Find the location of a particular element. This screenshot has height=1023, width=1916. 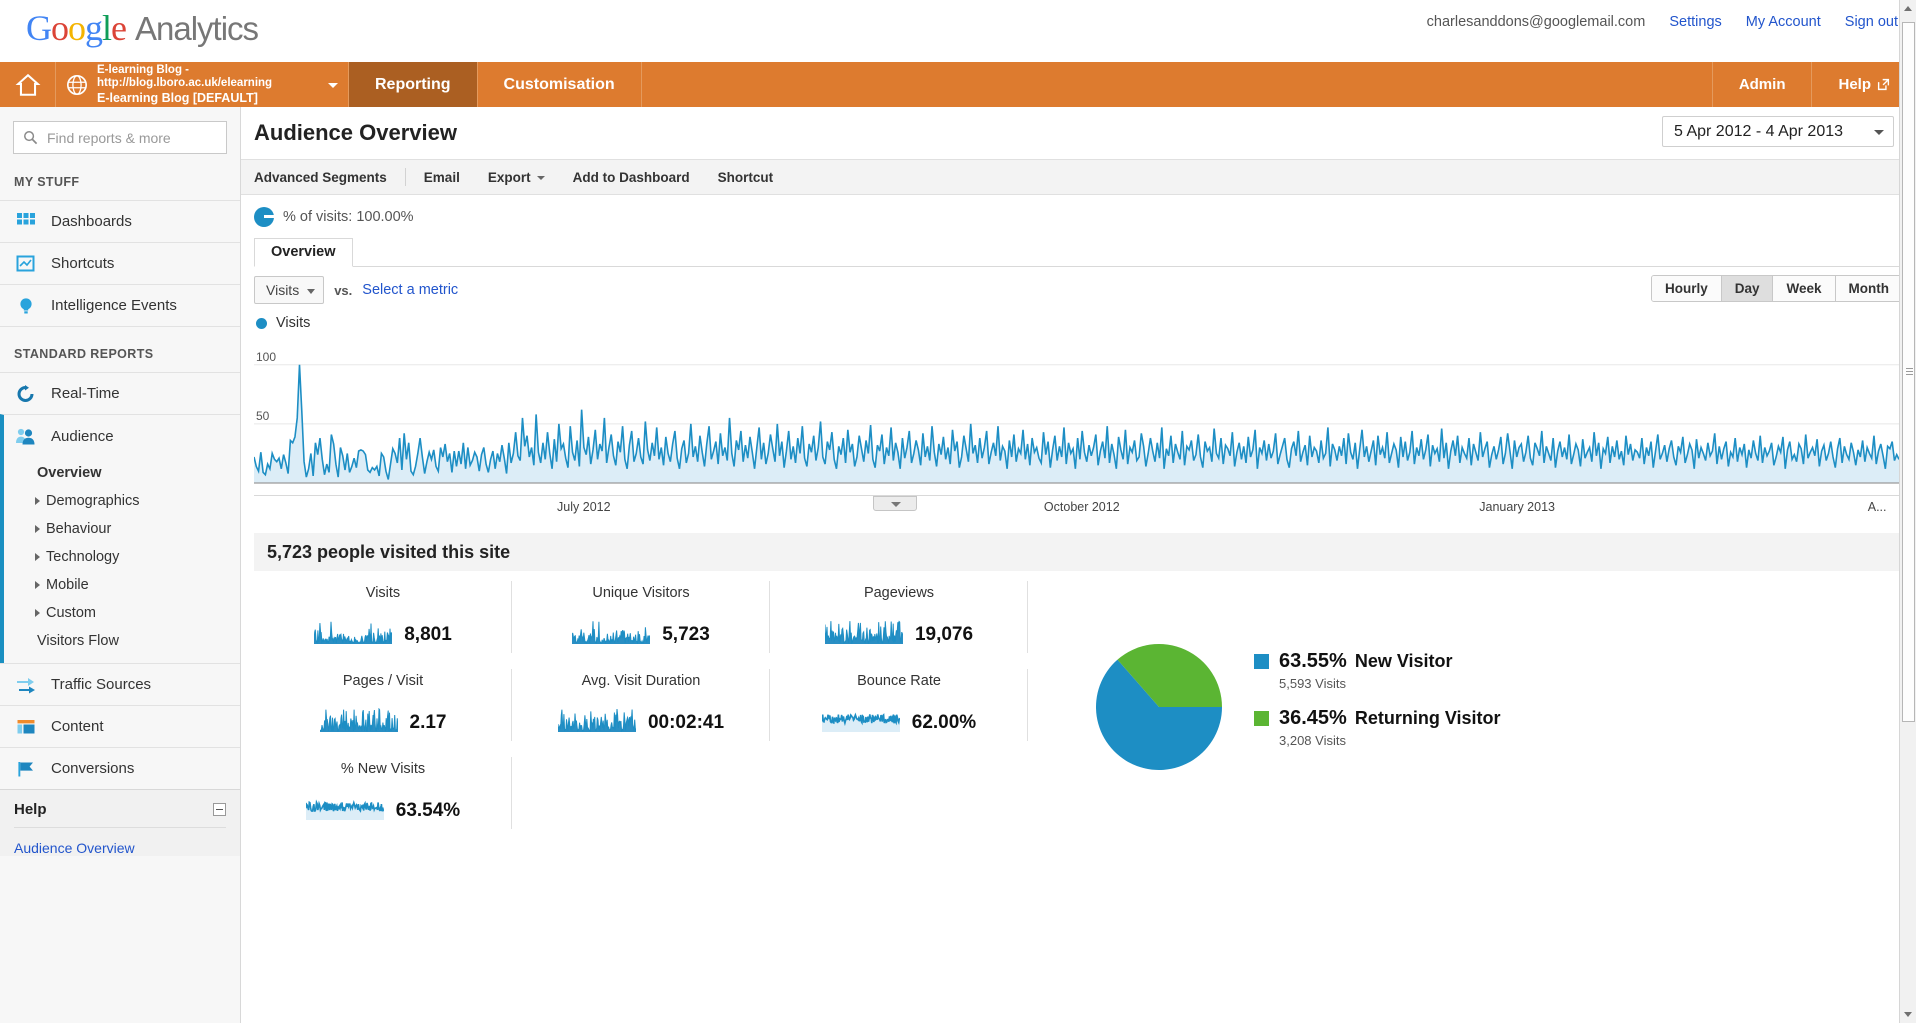

sidebar-item-overview: Overview is located at coordinates (122, 473).